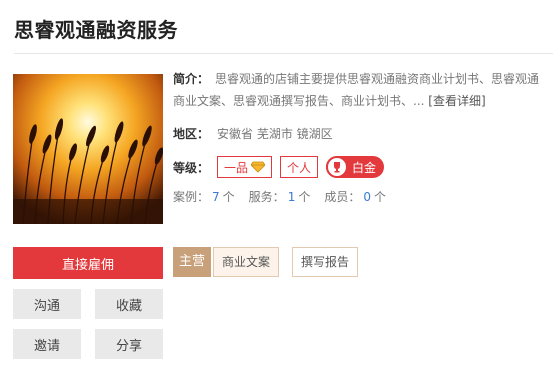 The image size is (553, 370). What do you see at coordinates (456, 101) in the screenshot?
I see `intro-more-link: [查看详细]` at bounding box center [456, 101].